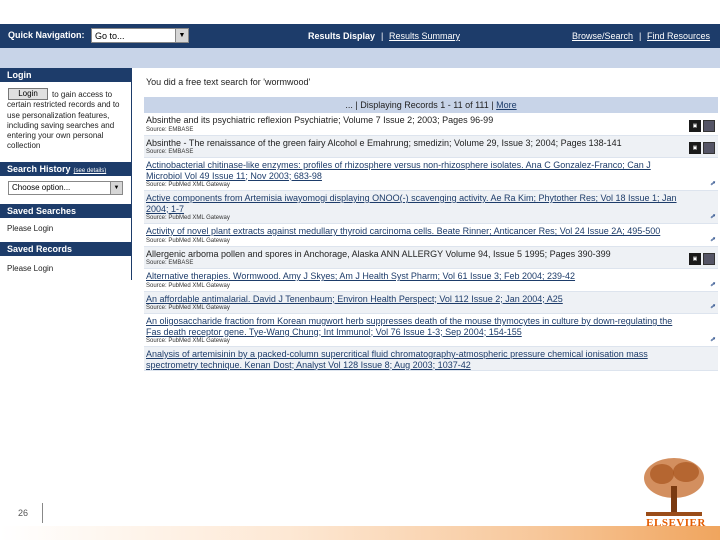  Describe the element at coordinates (360, 533) in the screenshot. I see `footer-gradient-bar` at that location.